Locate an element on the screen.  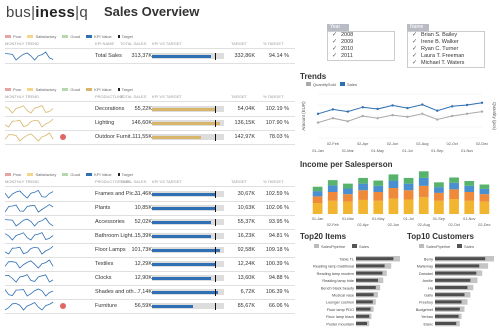
filter-option: ✓ 2009 is located at coordinates (361, 42).